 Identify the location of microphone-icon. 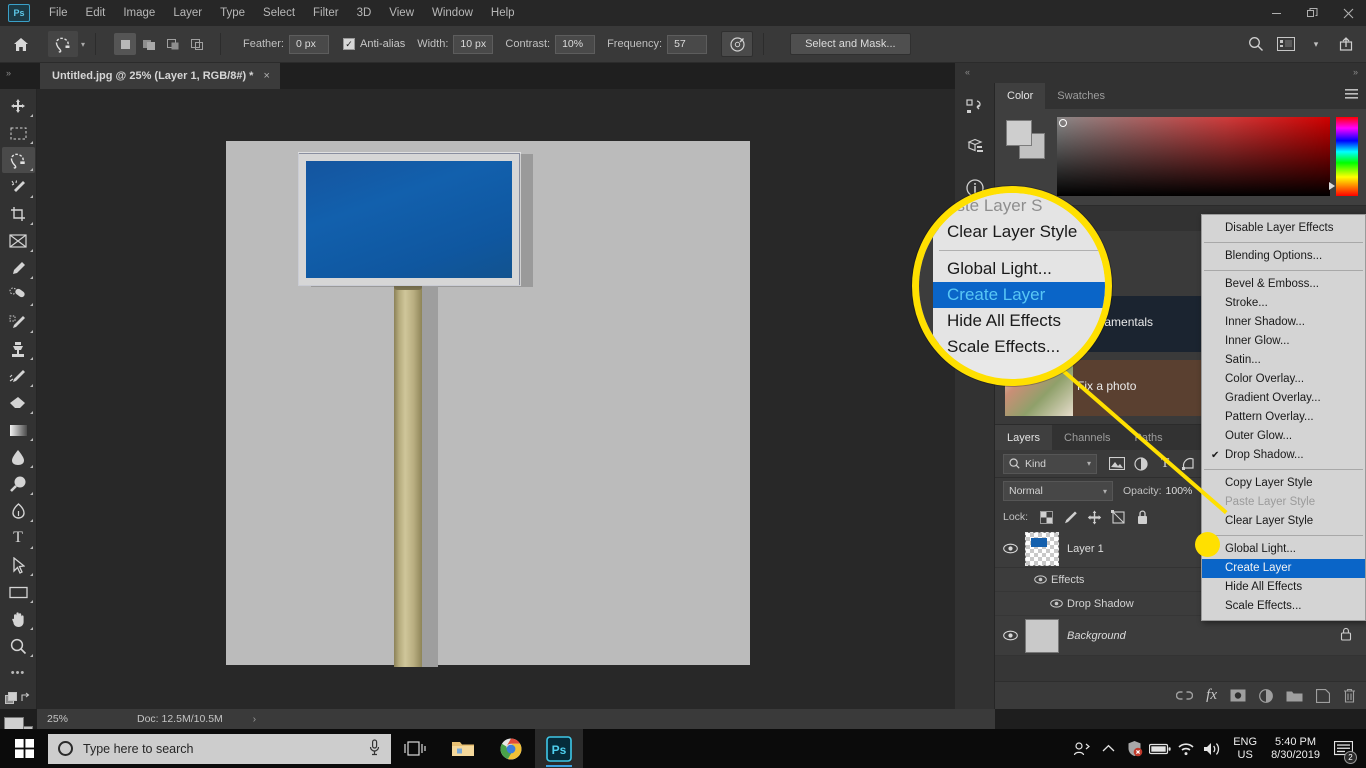
(374, 748).